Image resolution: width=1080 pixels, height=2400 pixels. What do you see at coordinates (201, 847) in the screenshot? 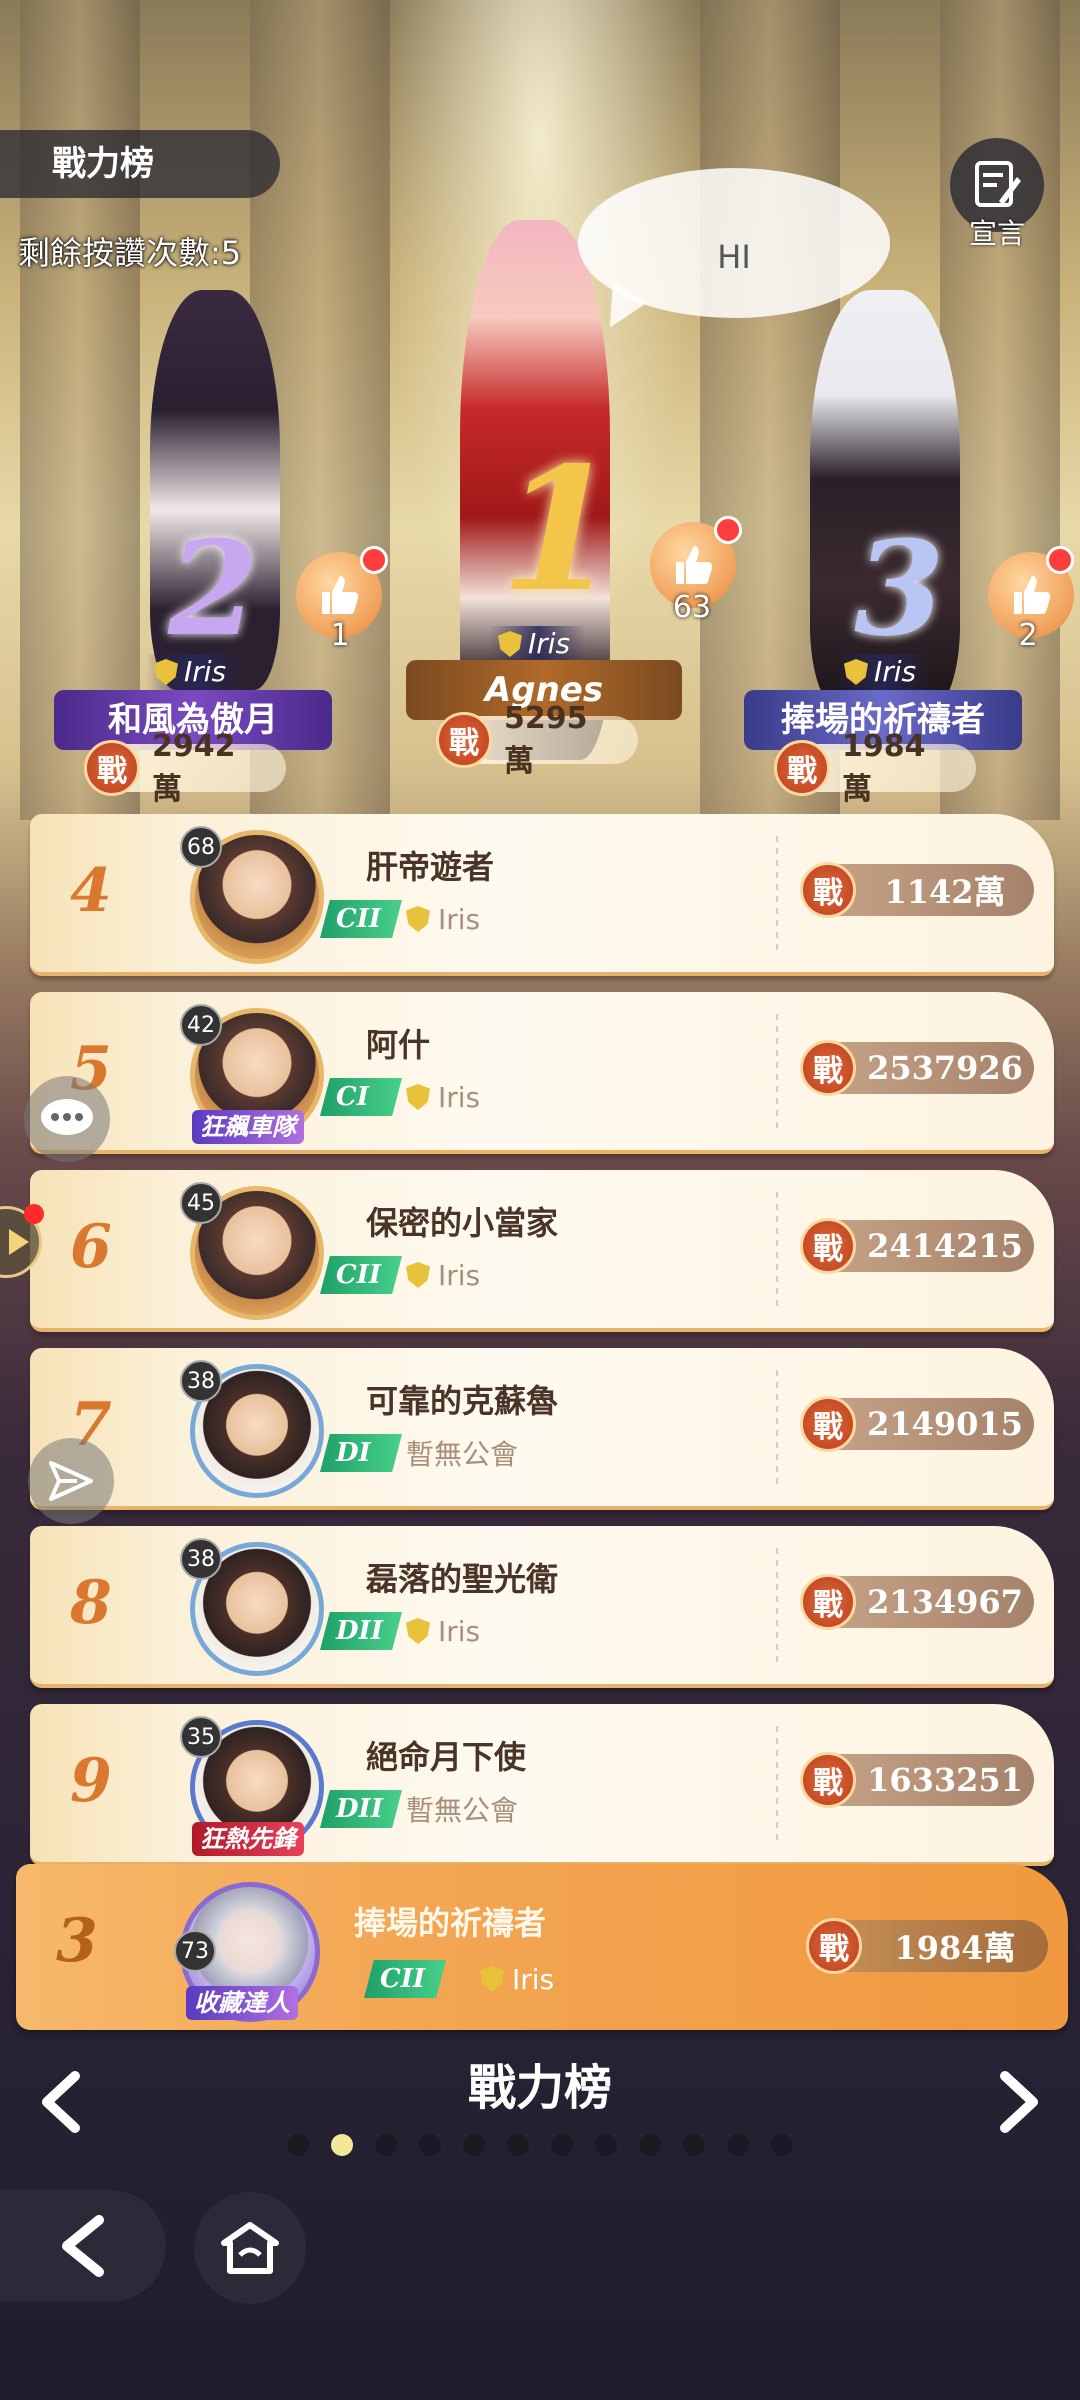
I see `player-level: 68` at bounding box center [201, 847].